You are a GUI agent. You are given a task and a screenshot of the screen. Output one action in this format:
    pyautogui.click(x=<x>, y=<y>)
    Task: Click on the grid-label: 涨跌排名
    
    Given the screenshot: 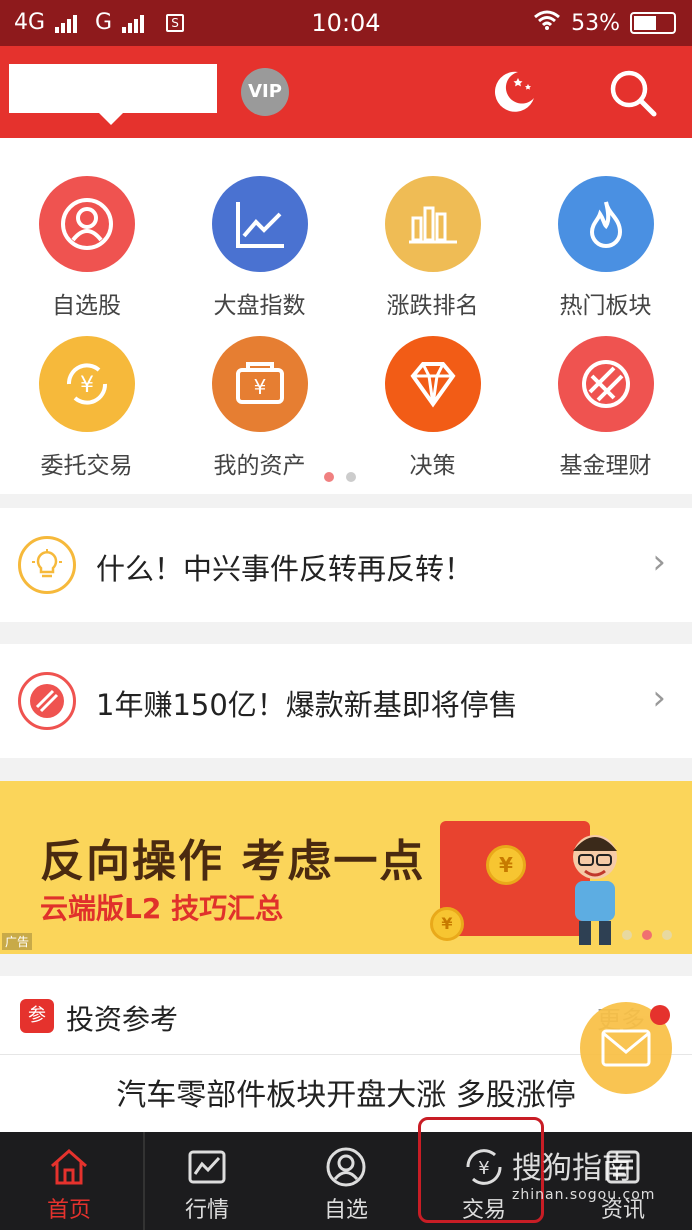 What is the action you would take?
    pyautogui.click(x=432, y=306)
    